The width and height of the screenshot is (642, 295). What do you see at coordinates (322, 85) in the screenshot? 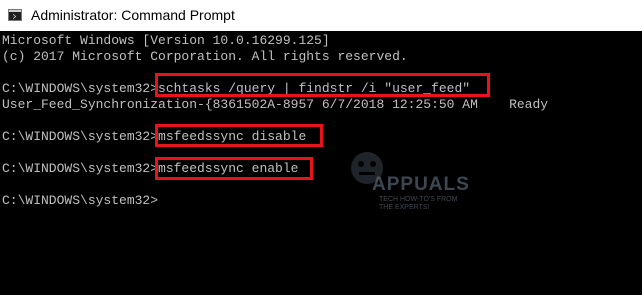
I see `highlight-box-schtasks-command` at bounding box center [322, 85].